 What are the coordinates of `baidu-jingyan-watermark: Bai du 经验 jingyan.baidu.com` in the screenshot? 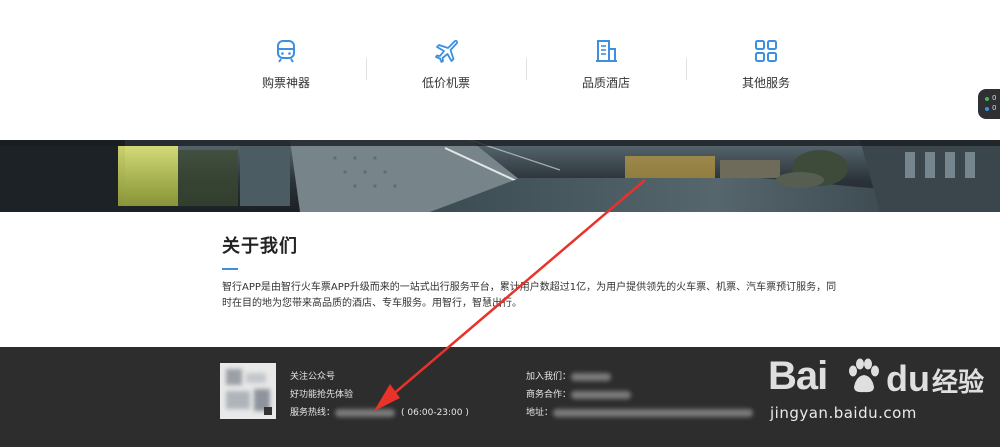 It's located at (883, 388).